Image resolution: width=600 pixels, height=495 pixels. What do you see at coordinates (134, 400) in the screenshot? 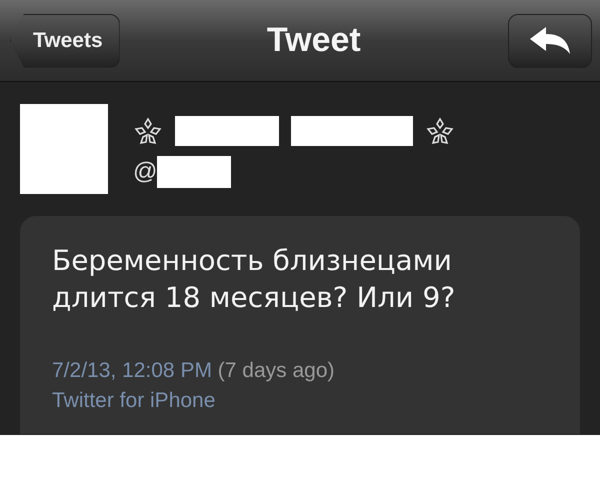
I see `source-link: Twitter for iPhone` at bounding box center [134, 400].